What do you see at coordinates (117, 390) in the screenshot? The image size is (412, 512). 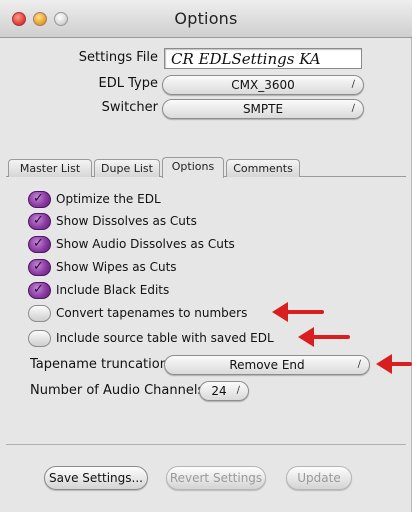 I see `audio-channels-label: Number of Audio Channels` at bounding box center [117, 390].